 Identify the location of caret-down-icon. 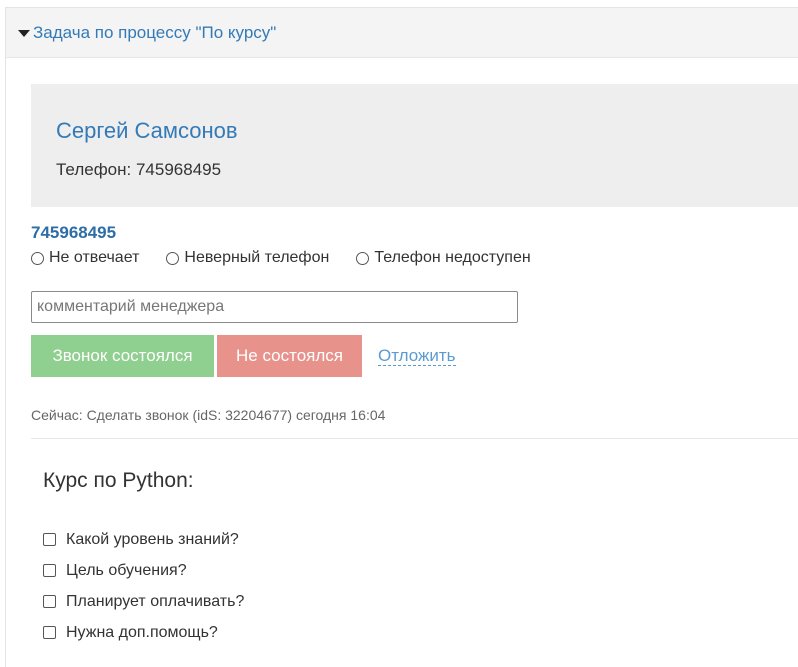
(24, 33).